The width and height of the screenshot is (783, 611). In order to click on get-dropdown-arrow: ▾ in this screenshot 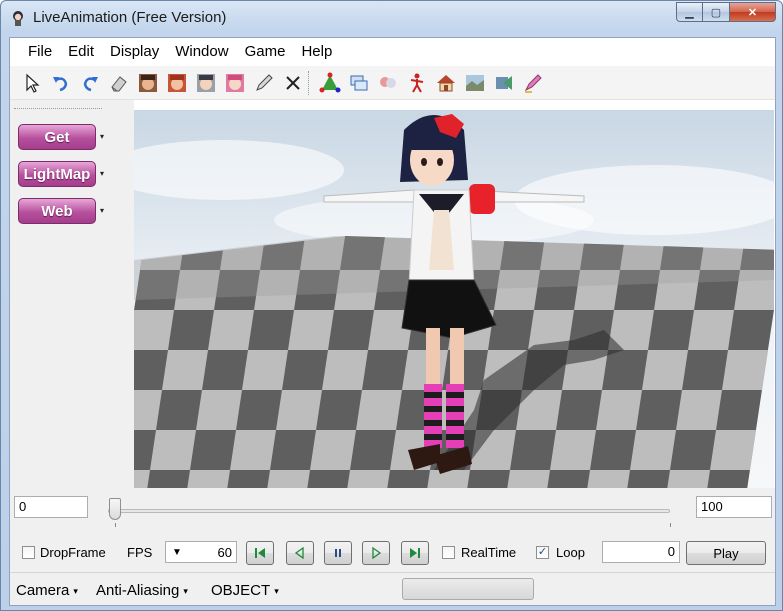, I will do `click(102, 136)`.